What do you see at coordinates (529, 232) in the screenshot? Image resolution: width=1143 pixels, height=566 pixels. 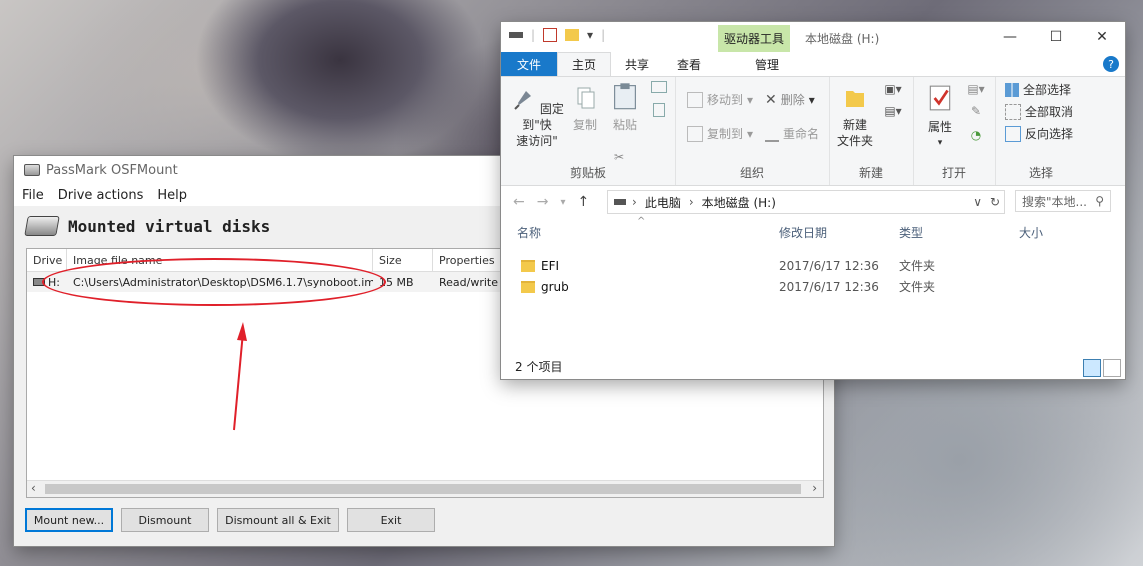 I see `col-name: 名称` at bounding box center [529, 232].